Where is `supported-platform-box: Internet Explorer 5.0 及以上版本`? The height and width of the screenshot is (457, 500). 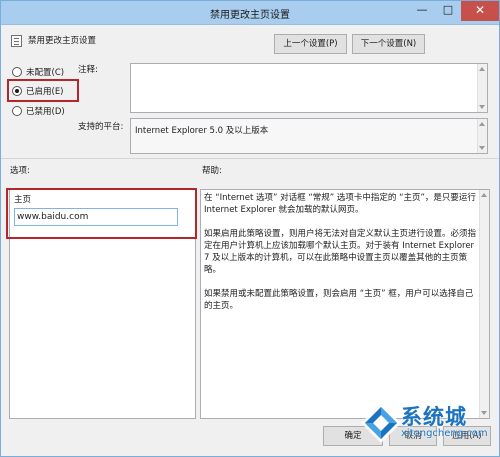 supported-platform-box: Internet Explorer 5.0 及以上版本 is located at coordinates (309, 136).